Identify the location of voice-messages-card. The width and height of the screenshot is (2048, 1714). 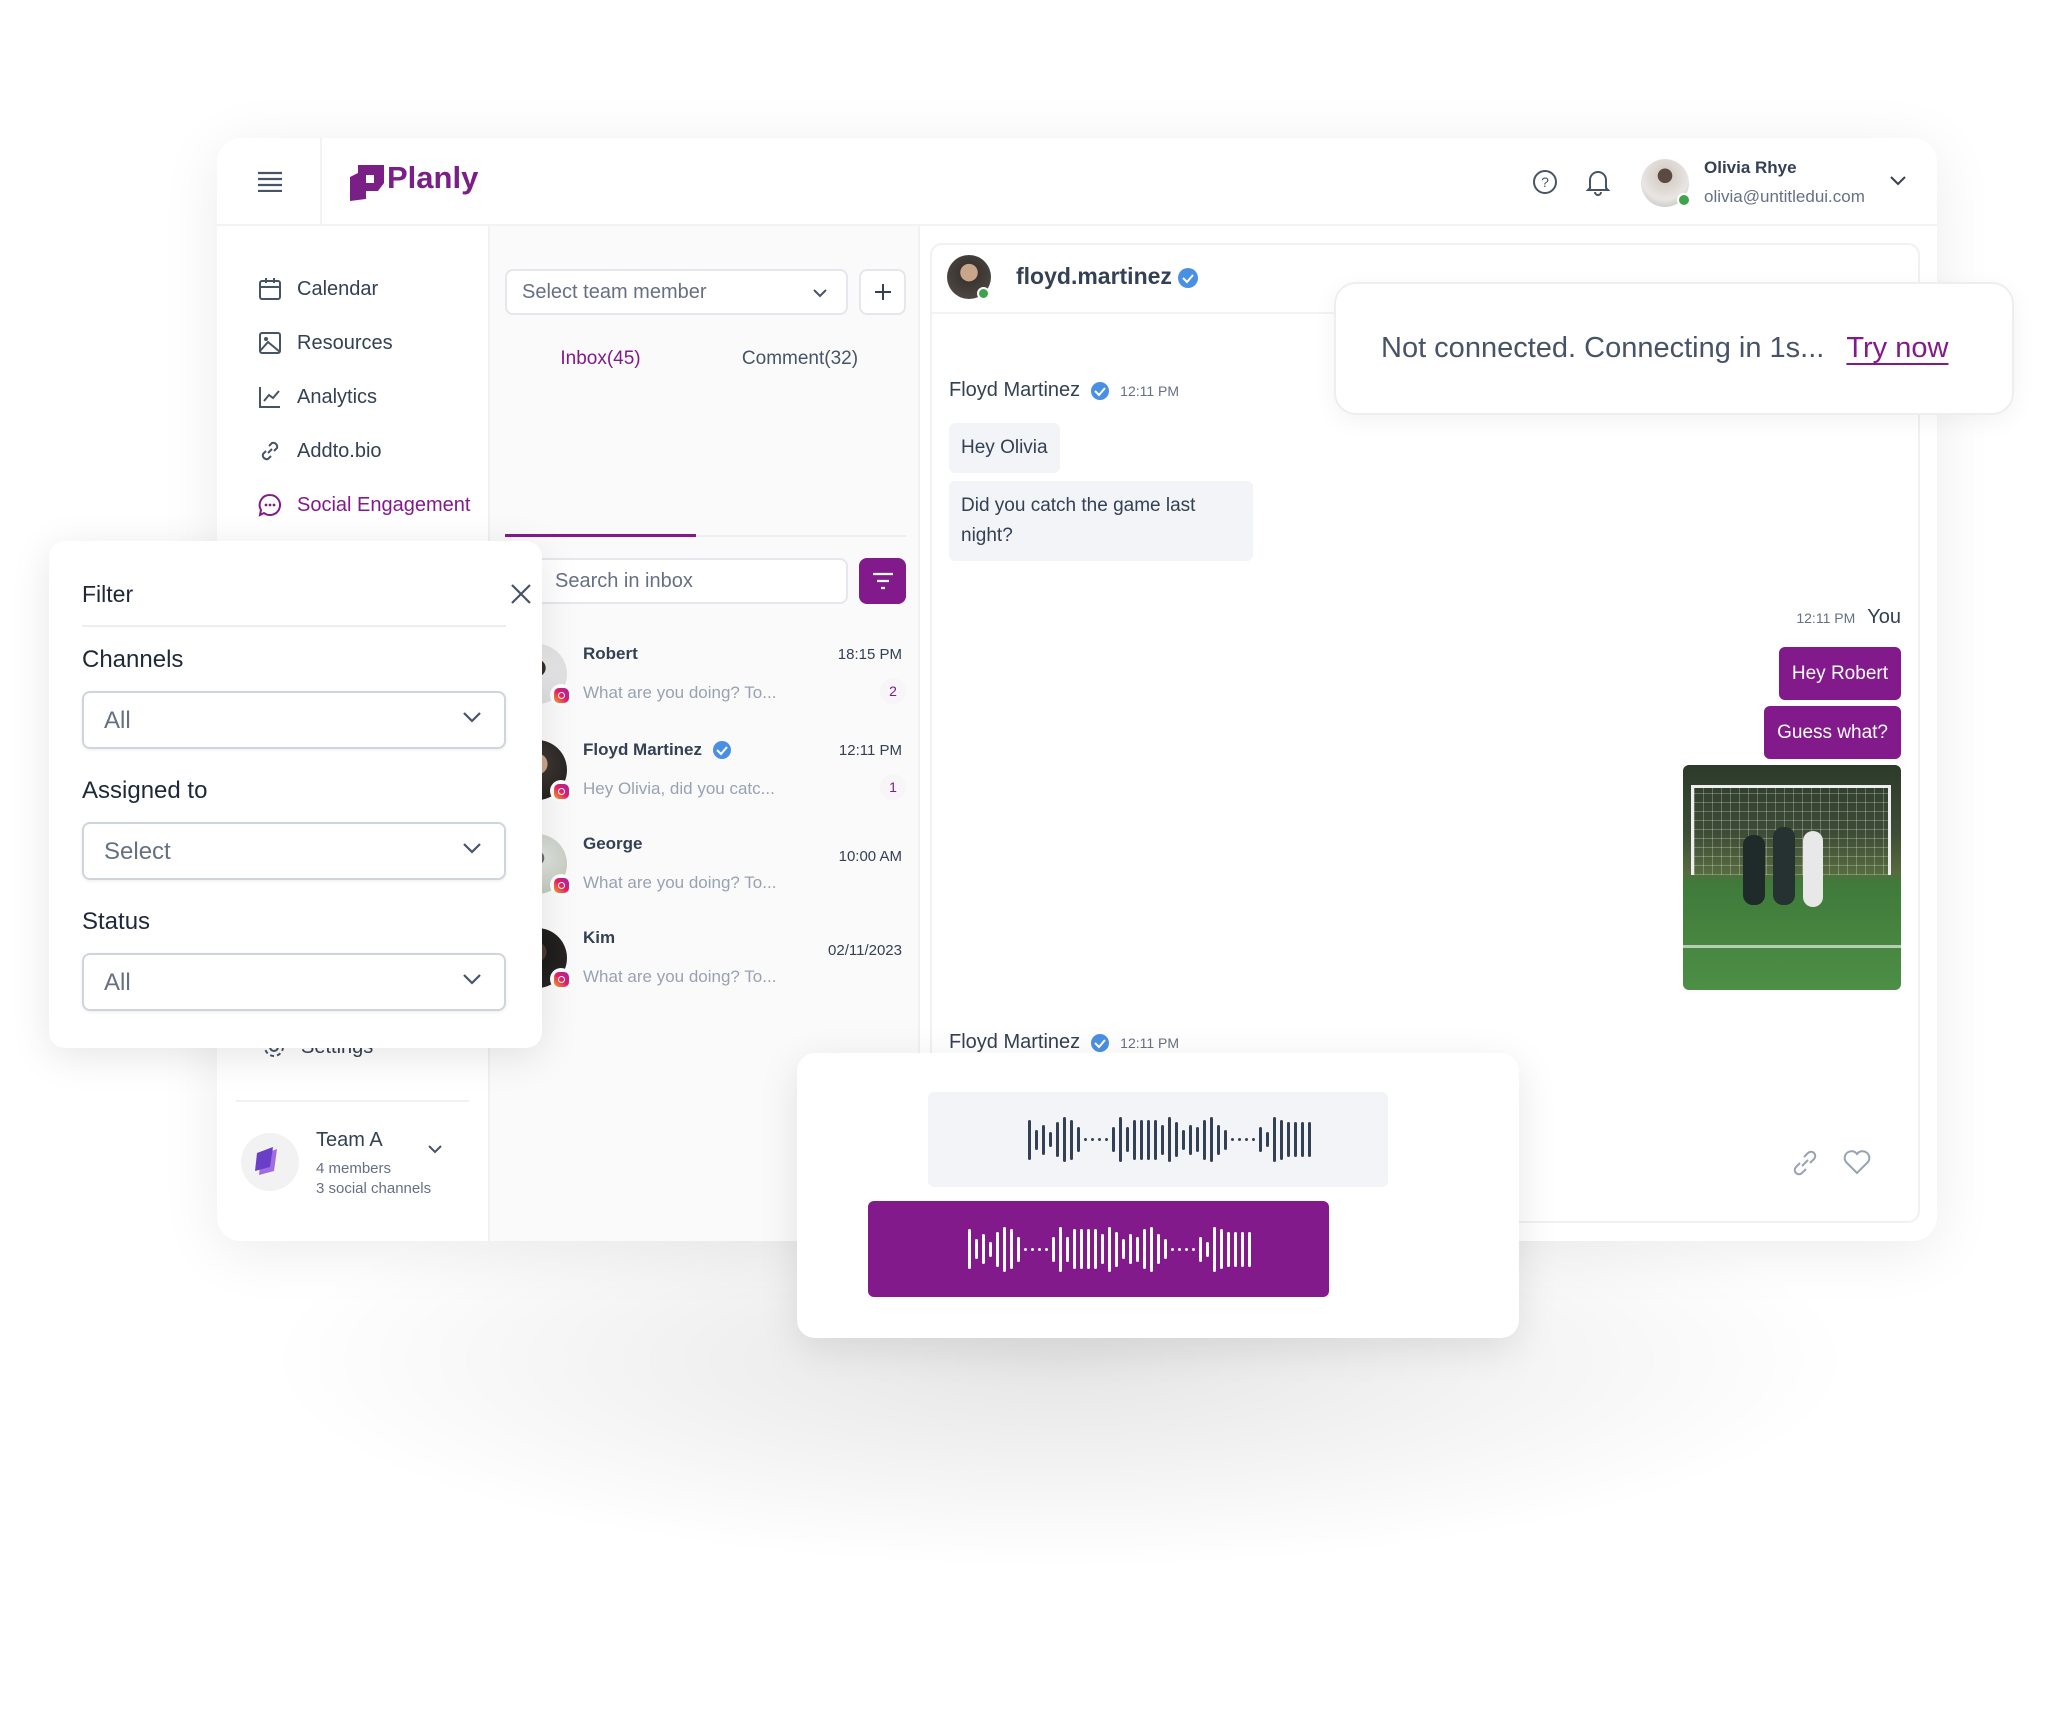
(1158, 1195).